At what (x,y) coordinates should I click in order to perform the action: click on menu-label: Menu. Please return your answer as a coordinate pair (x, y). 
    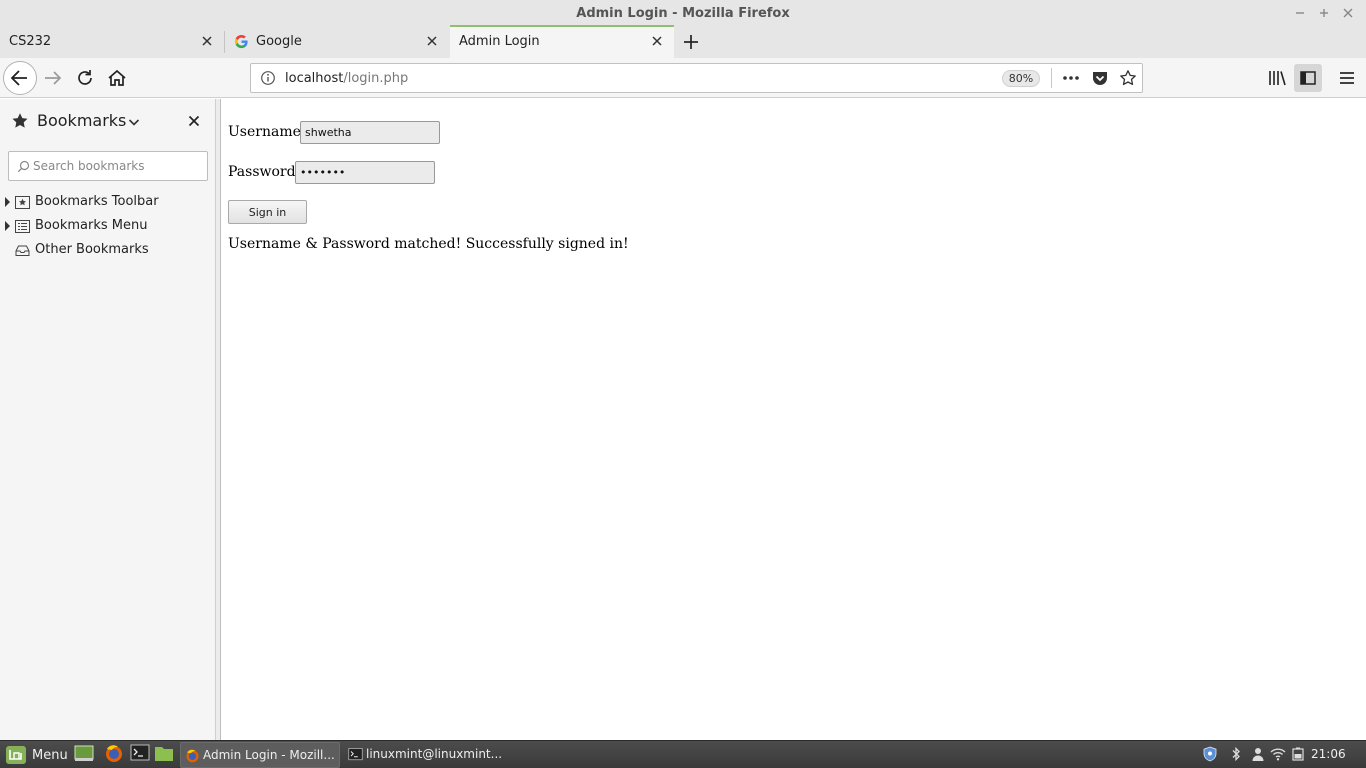
    Looking at the image, I should click on (50, 755).